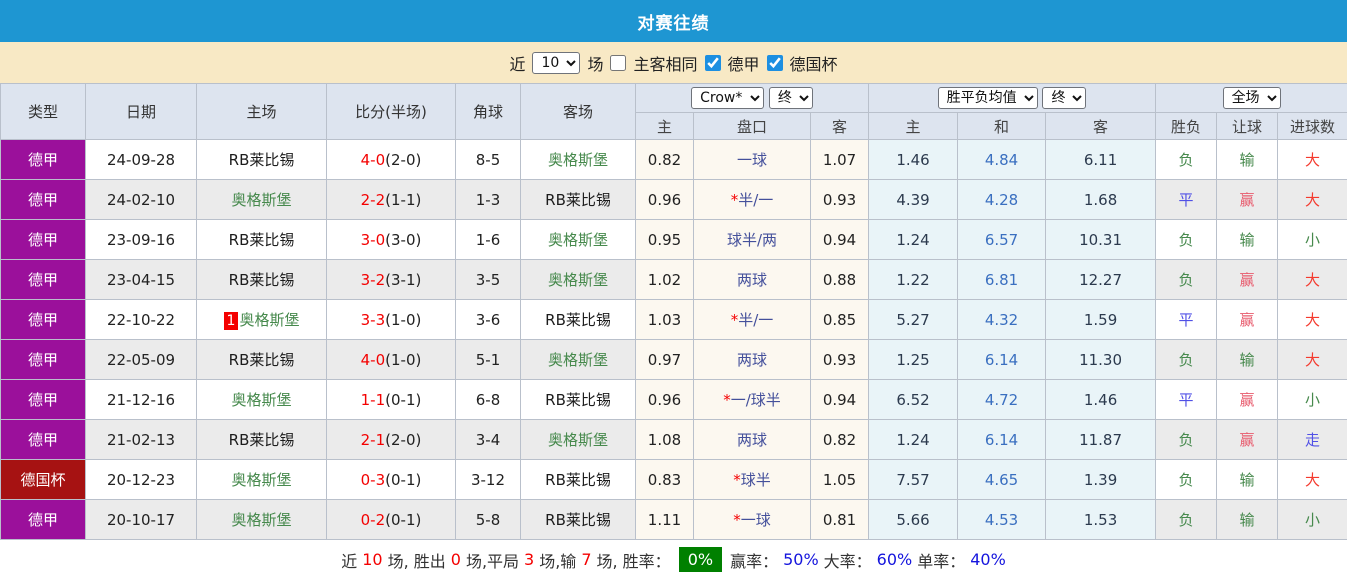  I want to click on handicap-value: 半/一, so click(756, 320).